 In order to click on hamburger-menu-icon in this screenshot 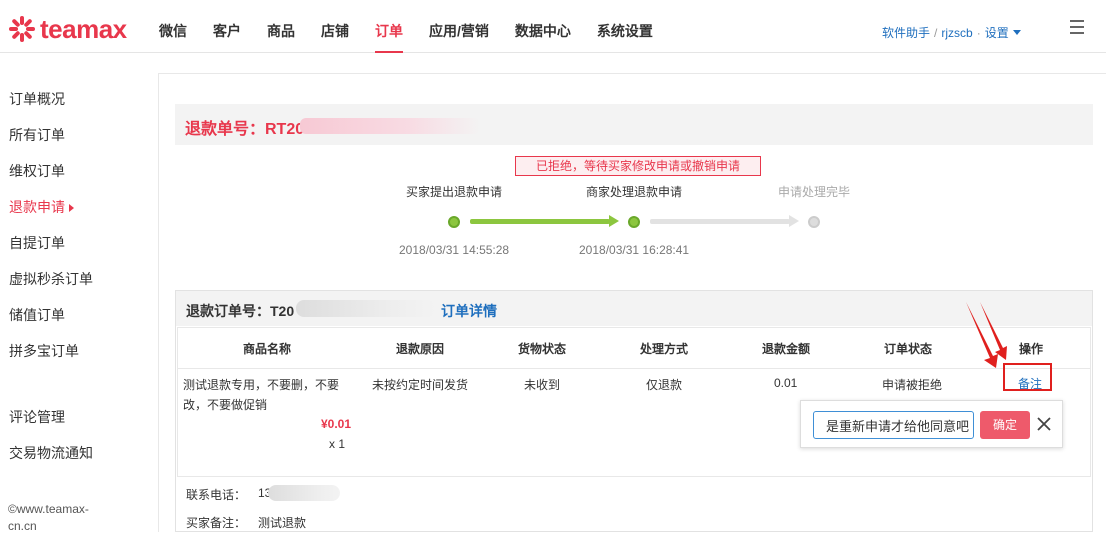, I will do `click(1077, 27)`.